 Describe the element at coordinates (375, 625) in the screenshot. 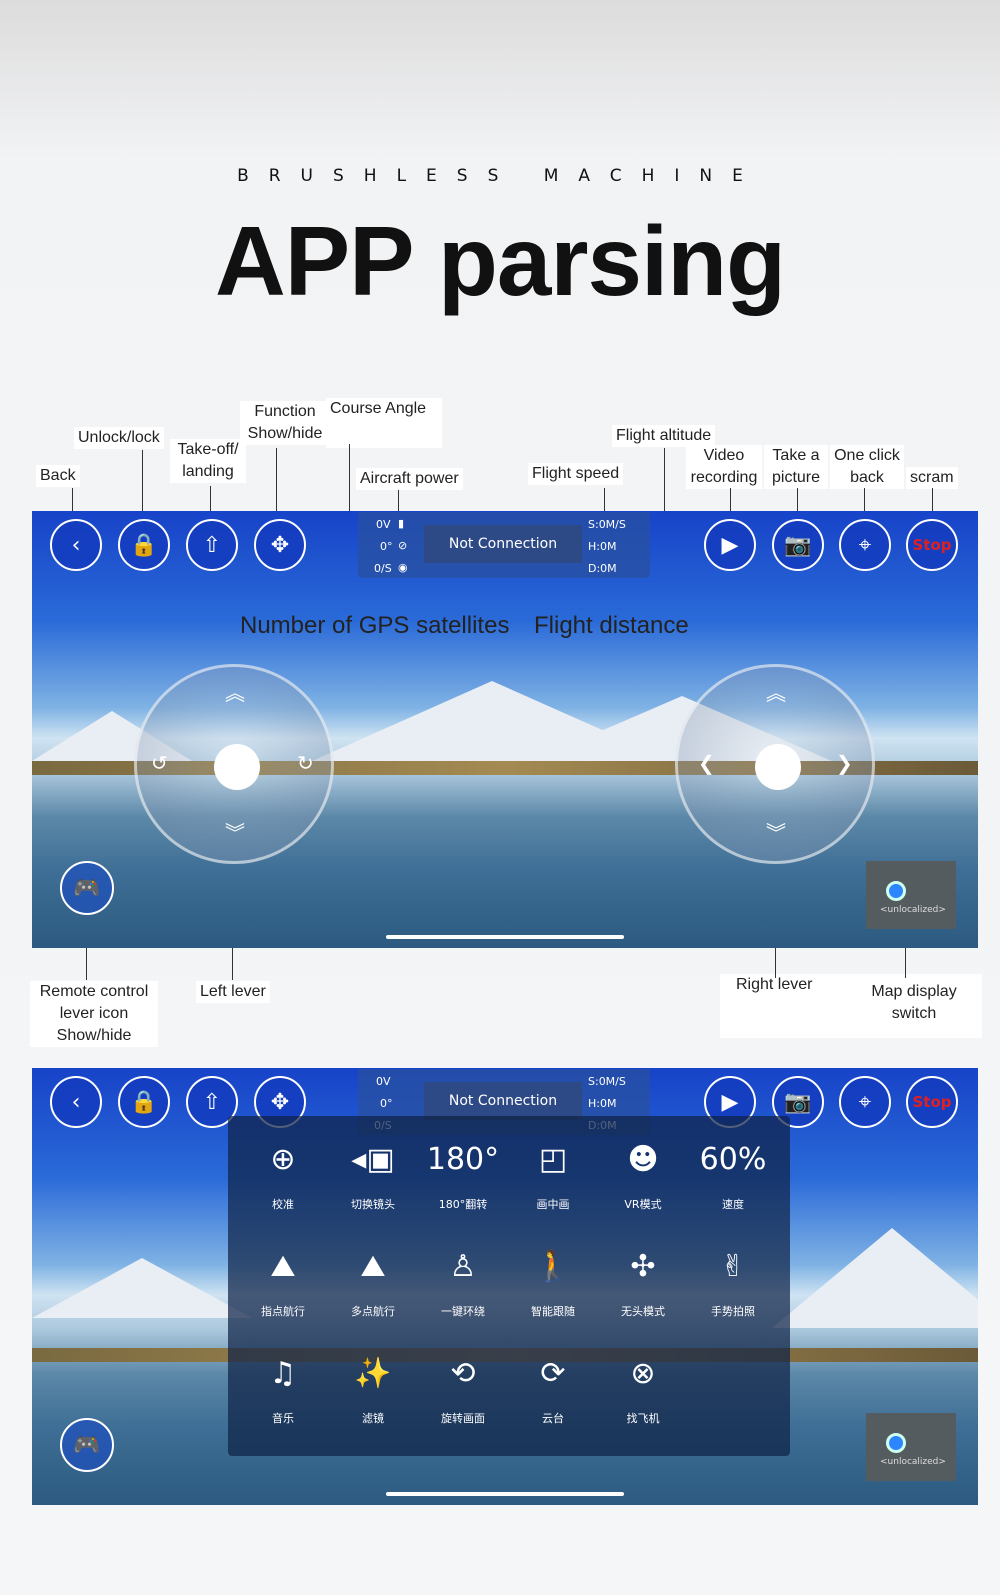

I see `label-gps: Number of GPS satellites` at that location.